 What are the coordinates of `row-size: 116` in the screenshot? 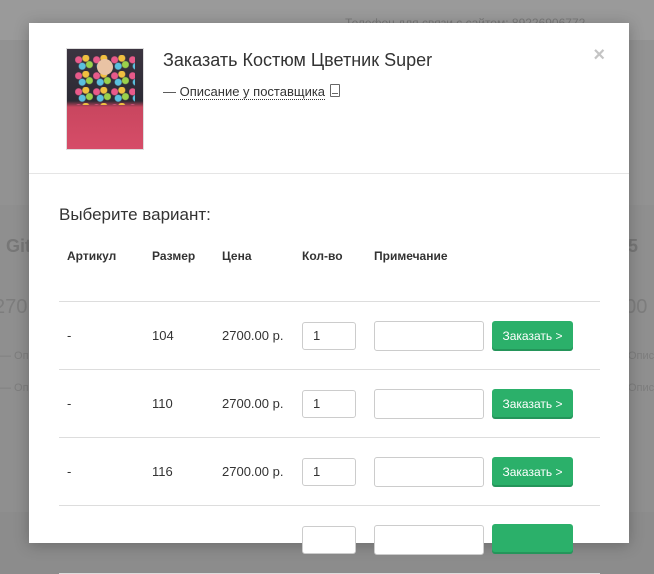 It's located at (179, 471).